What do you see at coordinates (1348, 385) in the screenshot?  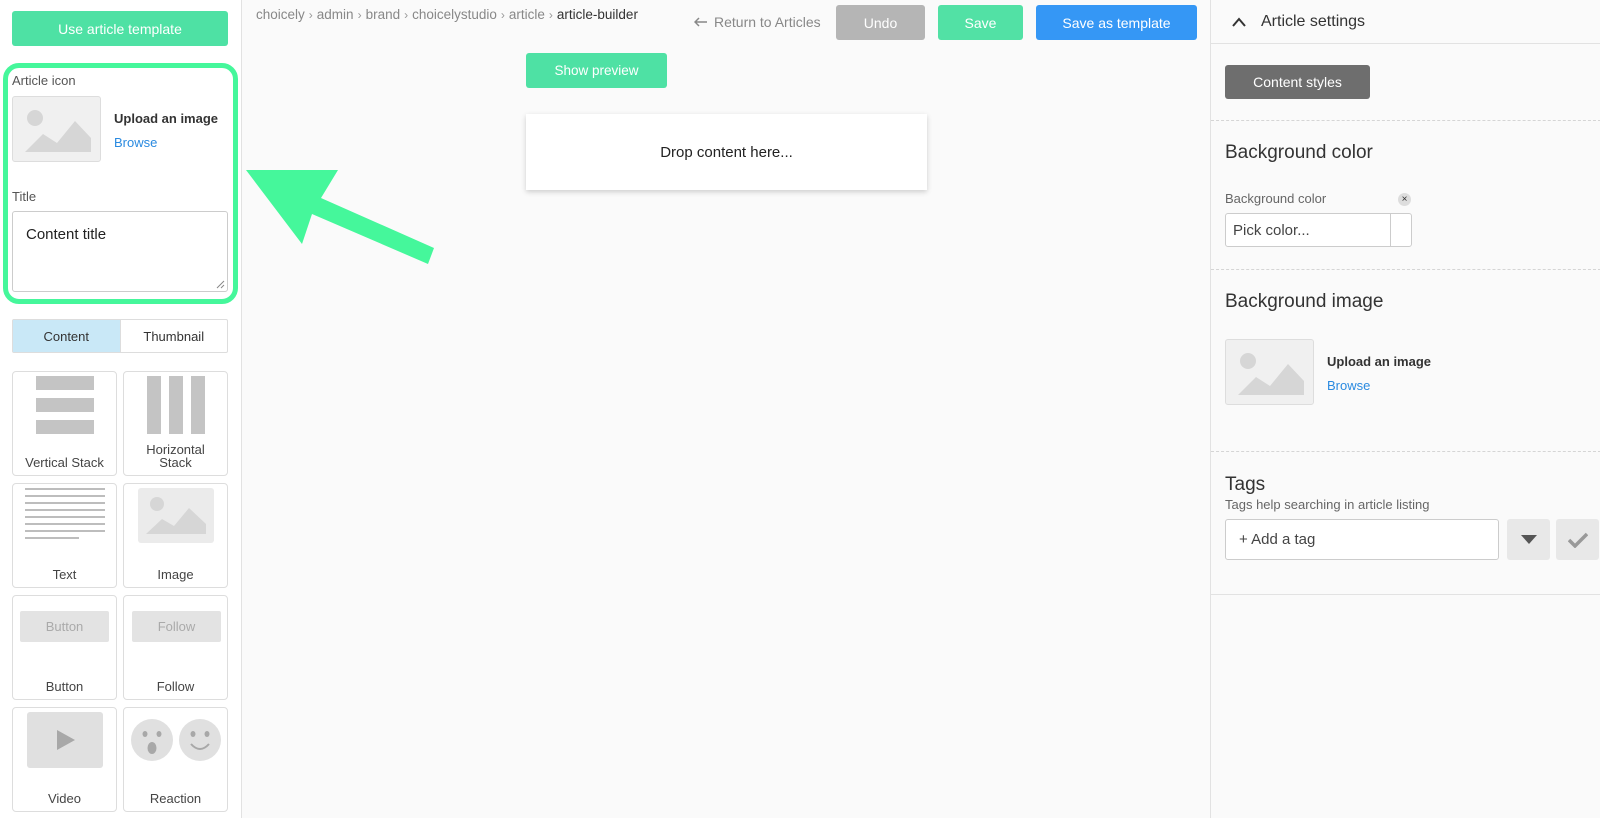 I see `background-image-browse-link: Browse` at bounding box center [1348, 385].